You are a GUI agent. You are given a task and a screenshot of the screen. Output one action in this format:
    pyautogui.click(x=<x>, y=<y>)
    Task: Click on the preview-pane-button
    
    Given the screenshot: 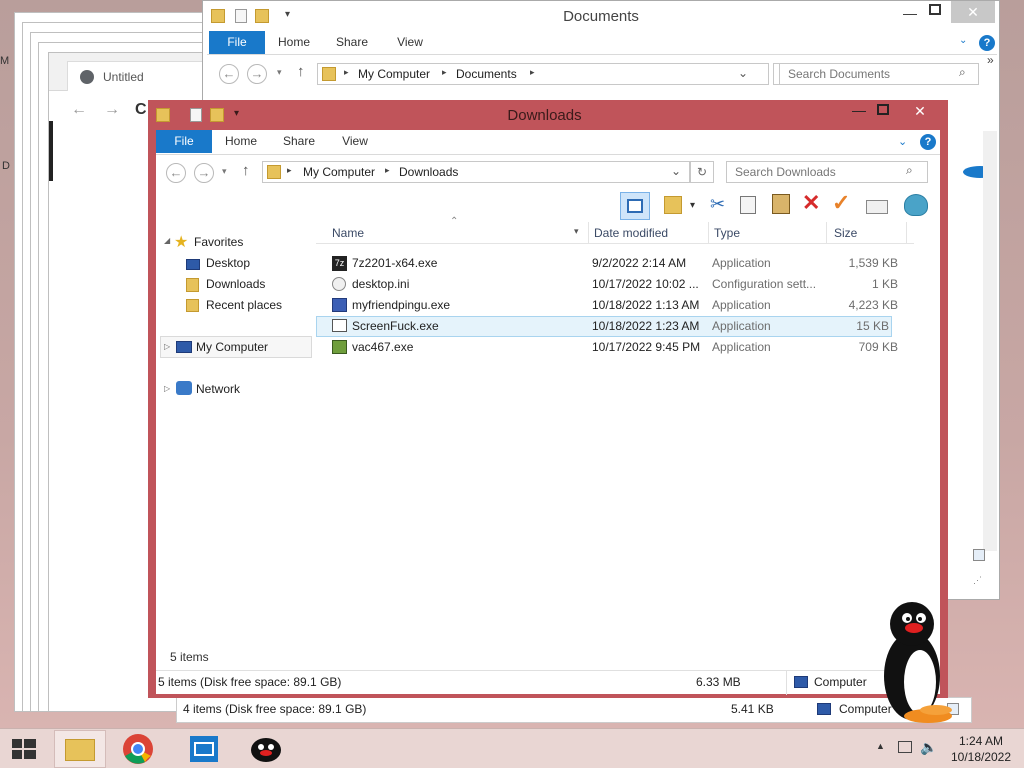 What is the action you would take?
    pyautogui.click(x=635, y=206)
    